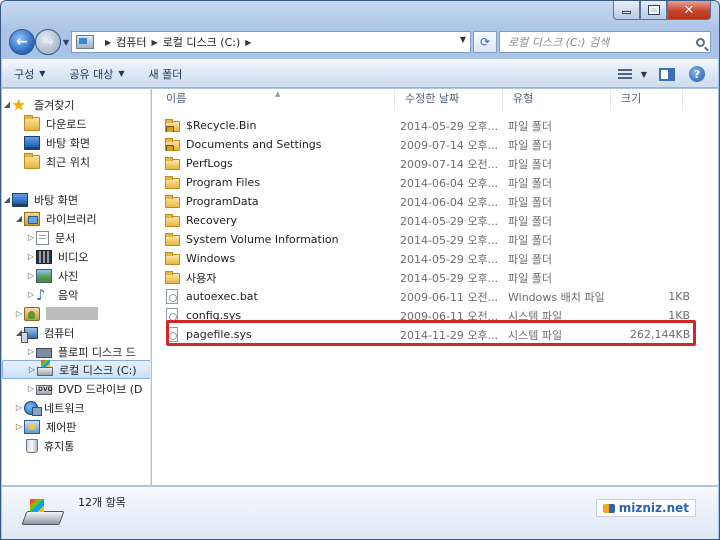 This screenshot has width=720, height=540. What do you see at coordinates (431, 220) in the screenshot?
I see `table-row: Recovery 2014-05-29 오후... 파일 폴더` at bounding box center [431, 220].